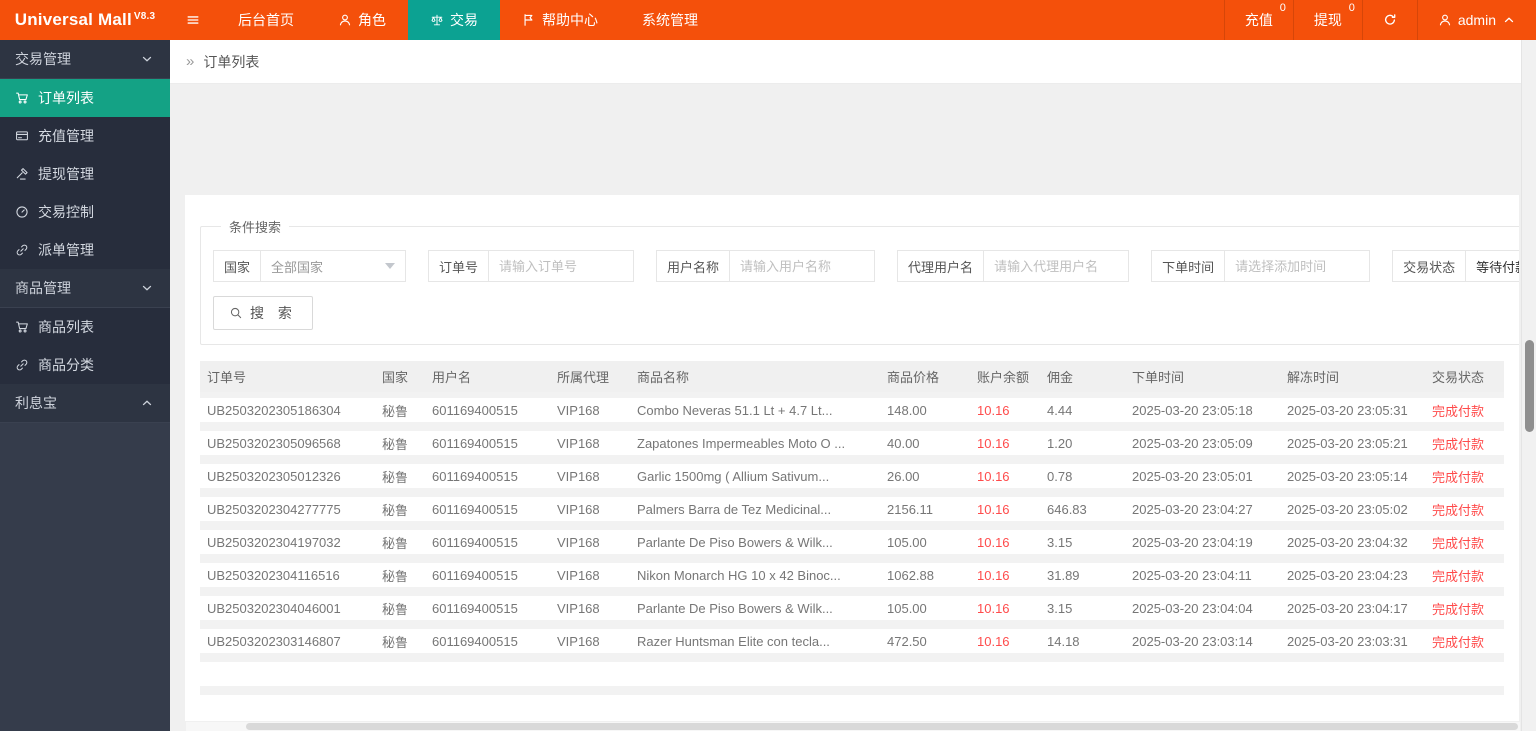  Describe the element at coordinates (910, 509) in the screenshot. I see `cell-product-price: 2156.11` at that location.